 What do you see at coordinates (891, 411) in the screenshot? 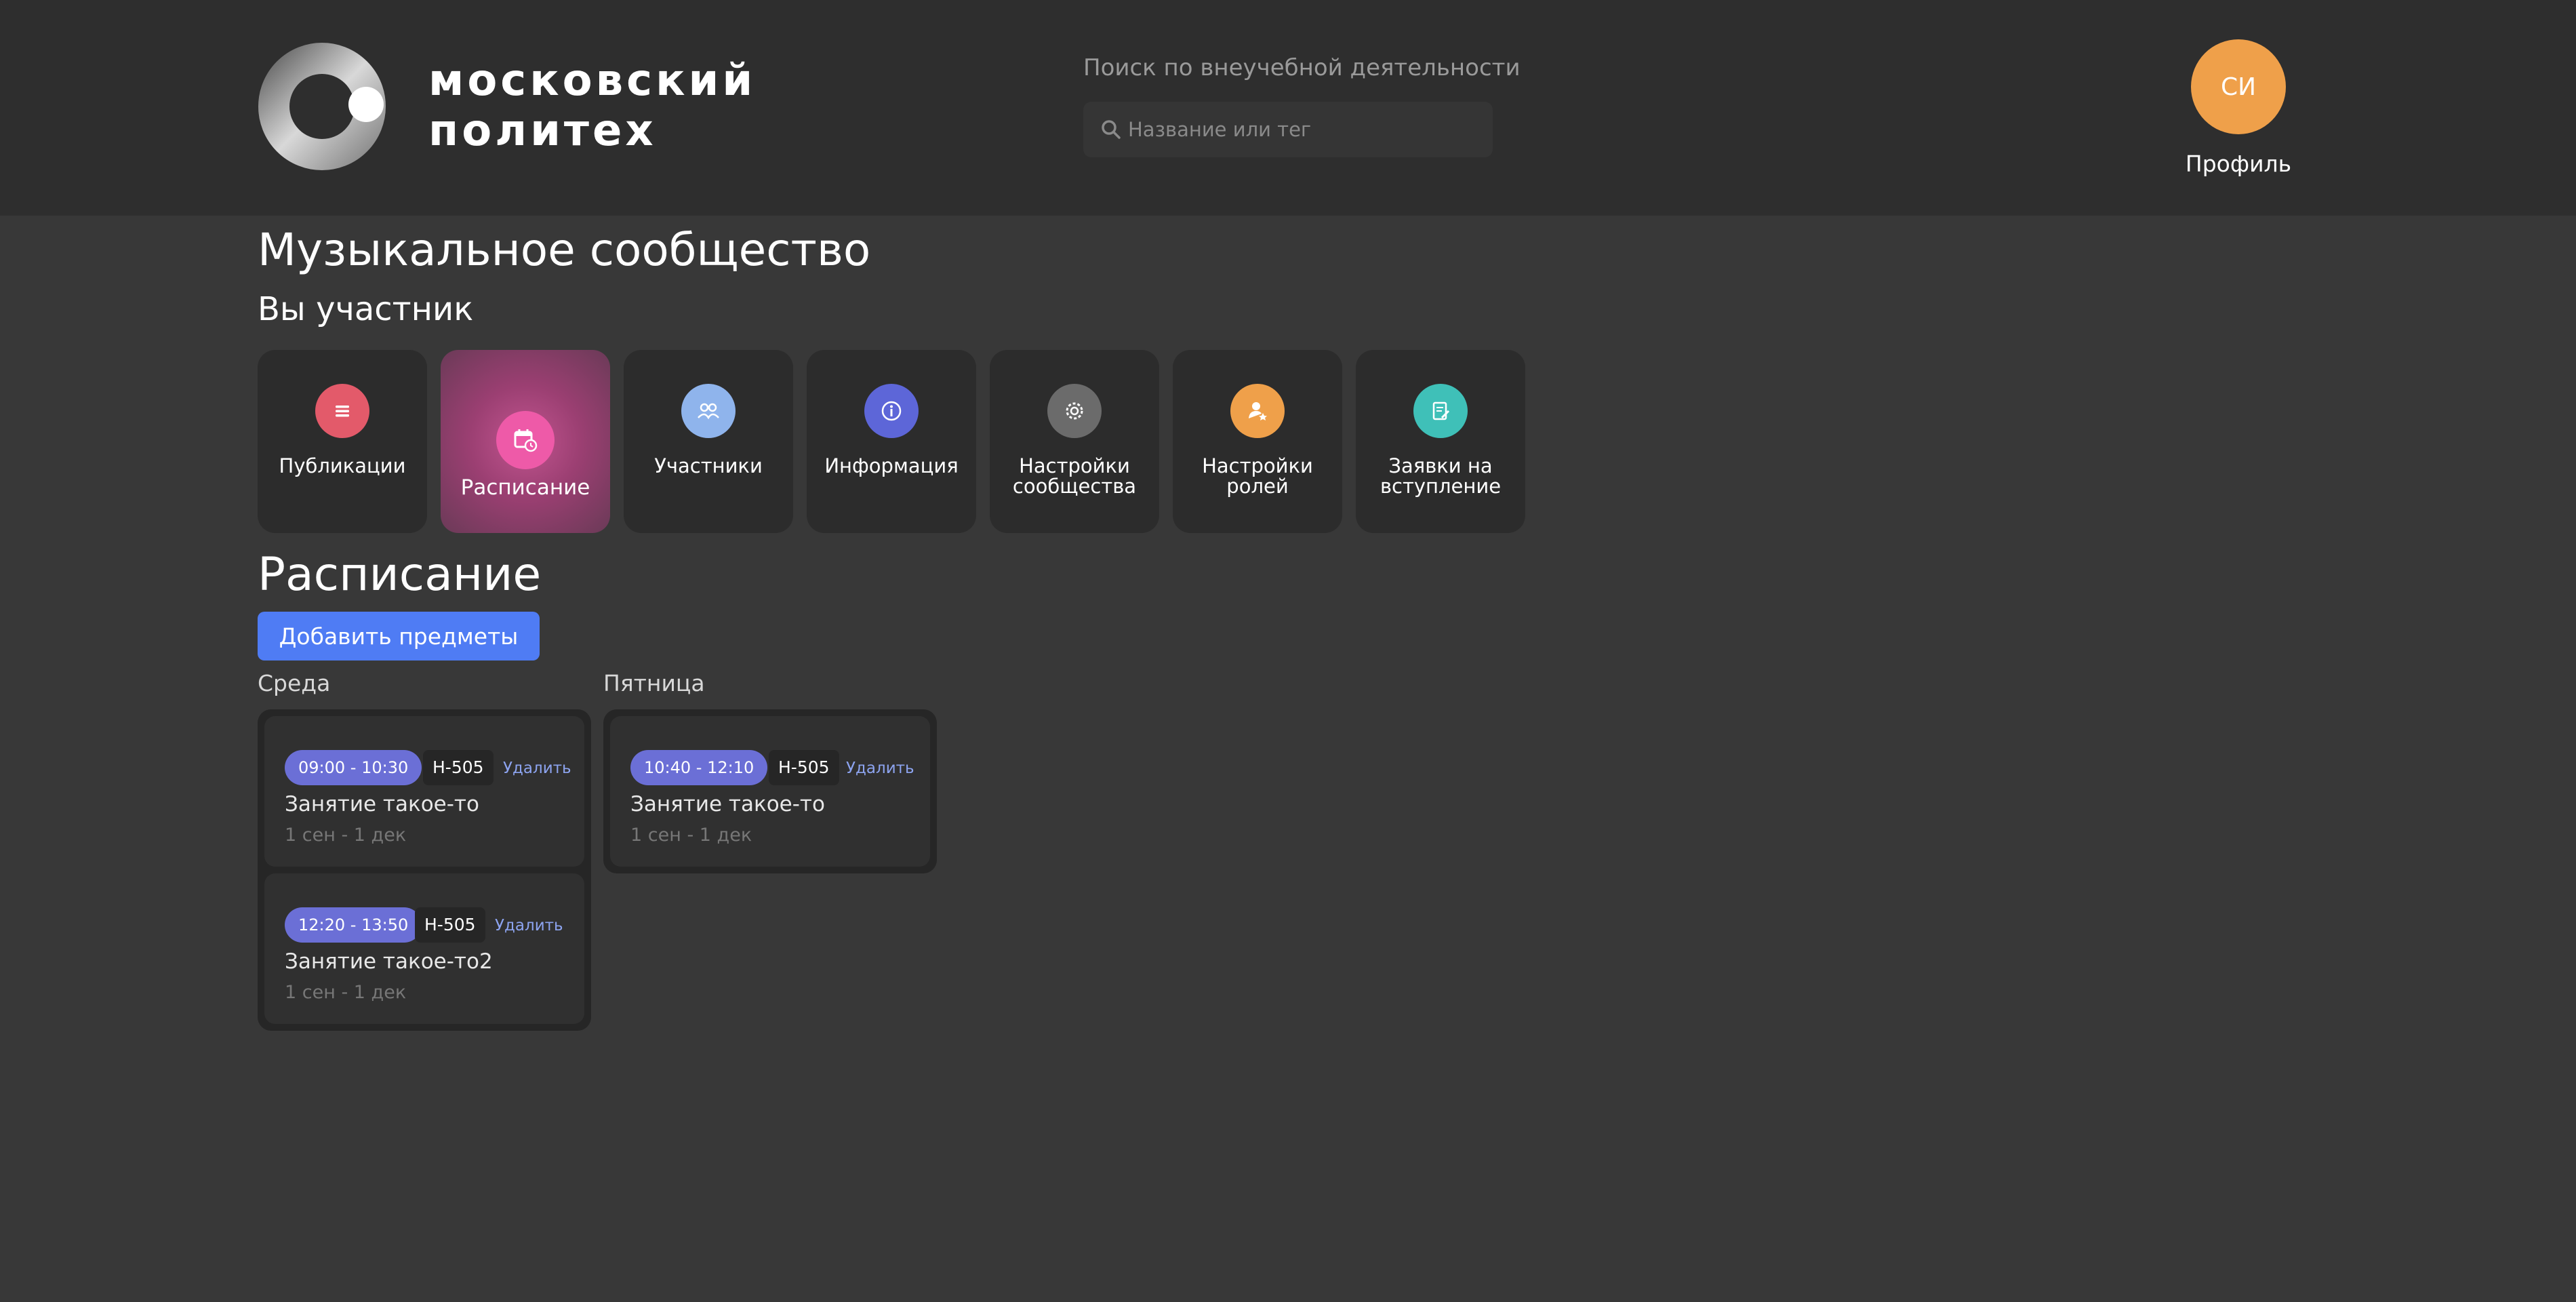
I see `info-icon` at bounding box center [891, 411].